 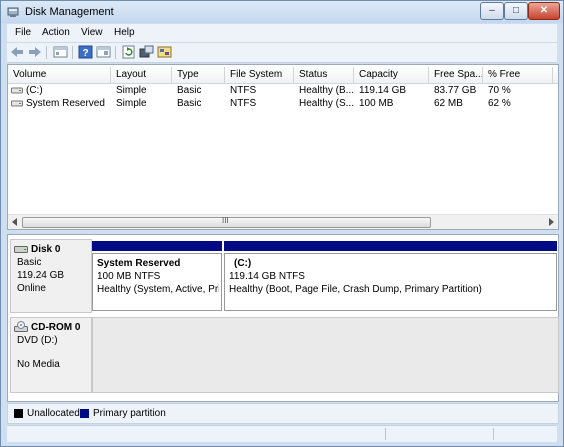 What do you see at coordinates (267, 276) in the screenshot?
I see `partition-size: 119.14 GB NTFS` at bounding box center [267, 276].